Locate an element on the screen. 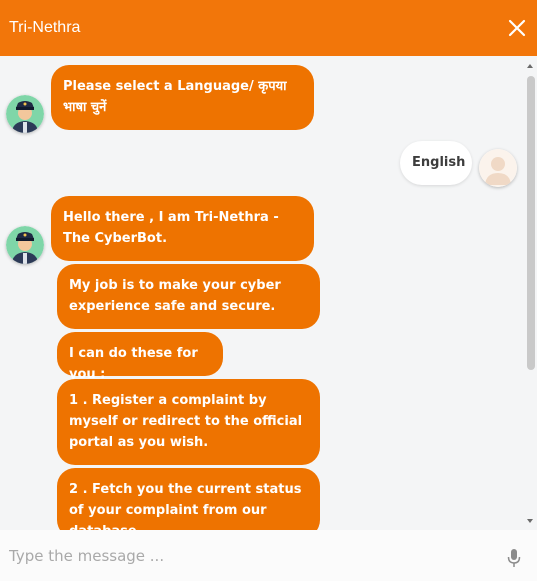  user-avatar is located at coordinates (498, 168).